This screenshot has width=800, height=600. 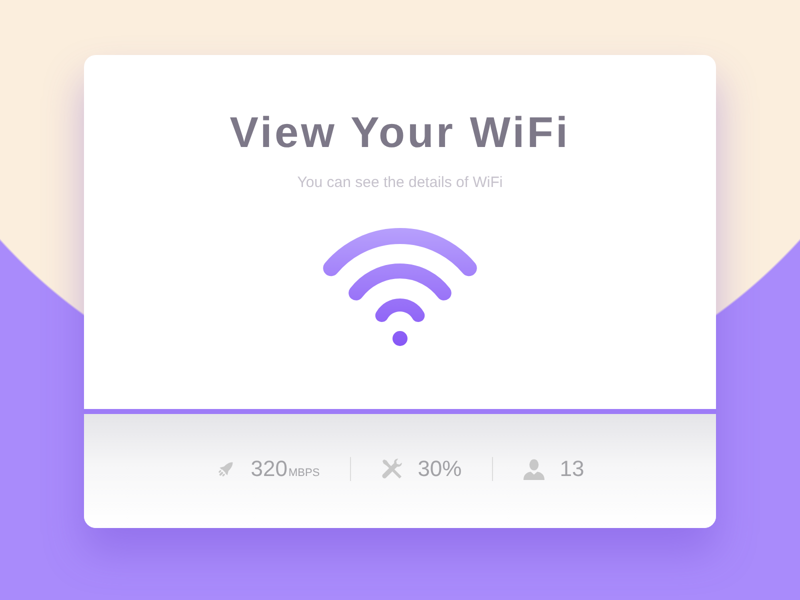 What do you see at coordinates (391, 469) in the screenshot?
I see `wrench-screwdriver-icon` at bounding box center [391, 469].